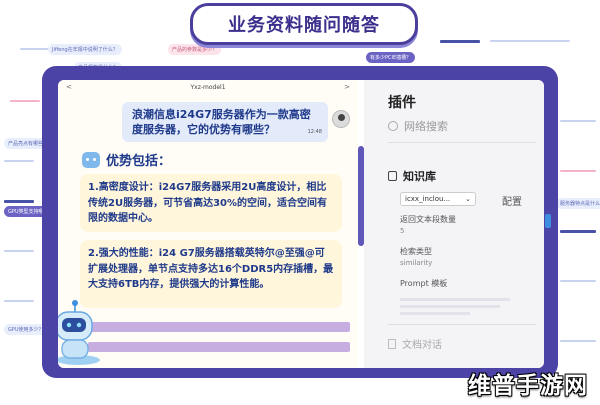  What do you see at coordinates (139, 161) in the screenshot?
I see `bot-heading: 优势包括：` at bounding box center [139, 161].